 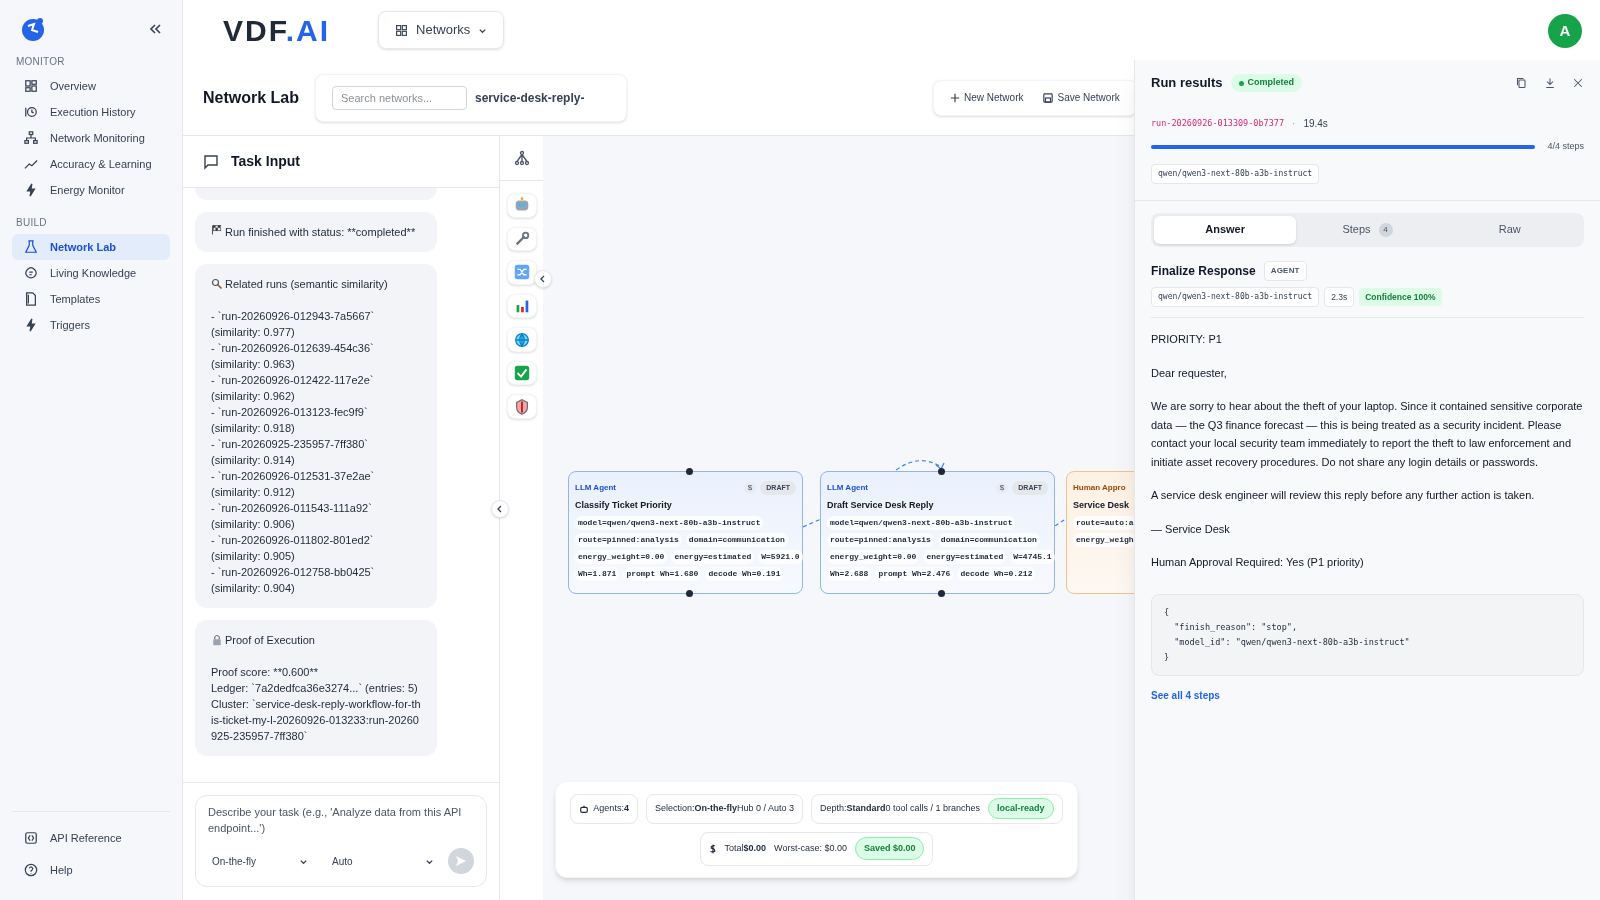 I want to click on run-entry: - `run-20260926-011802-801ed2`, so click(x=293, y=540).